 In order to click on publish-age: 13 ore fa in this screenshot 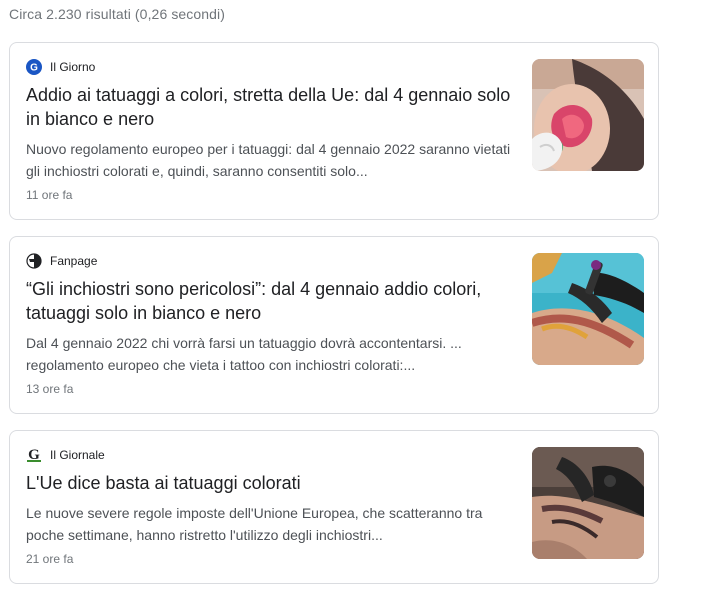, I will do `click(50, 389)`.